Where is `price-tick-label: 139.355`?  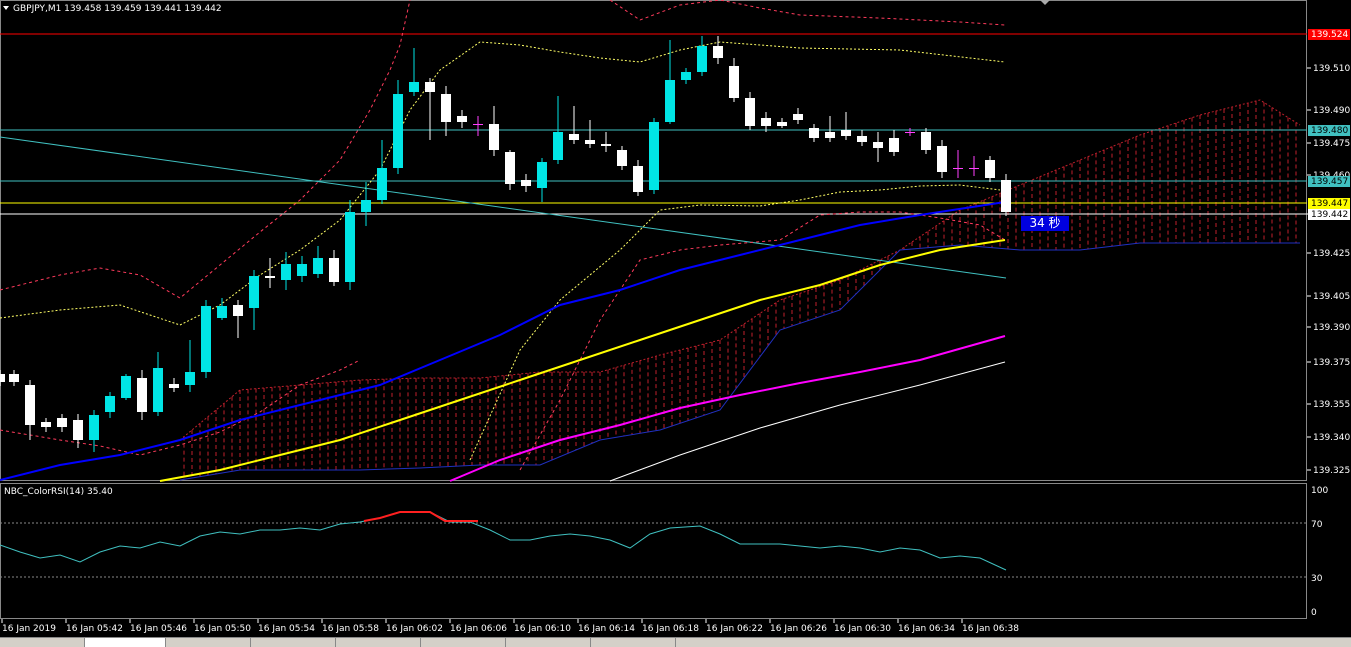
price-tick-label: 139.355 is located at coordinates (1331, 405).